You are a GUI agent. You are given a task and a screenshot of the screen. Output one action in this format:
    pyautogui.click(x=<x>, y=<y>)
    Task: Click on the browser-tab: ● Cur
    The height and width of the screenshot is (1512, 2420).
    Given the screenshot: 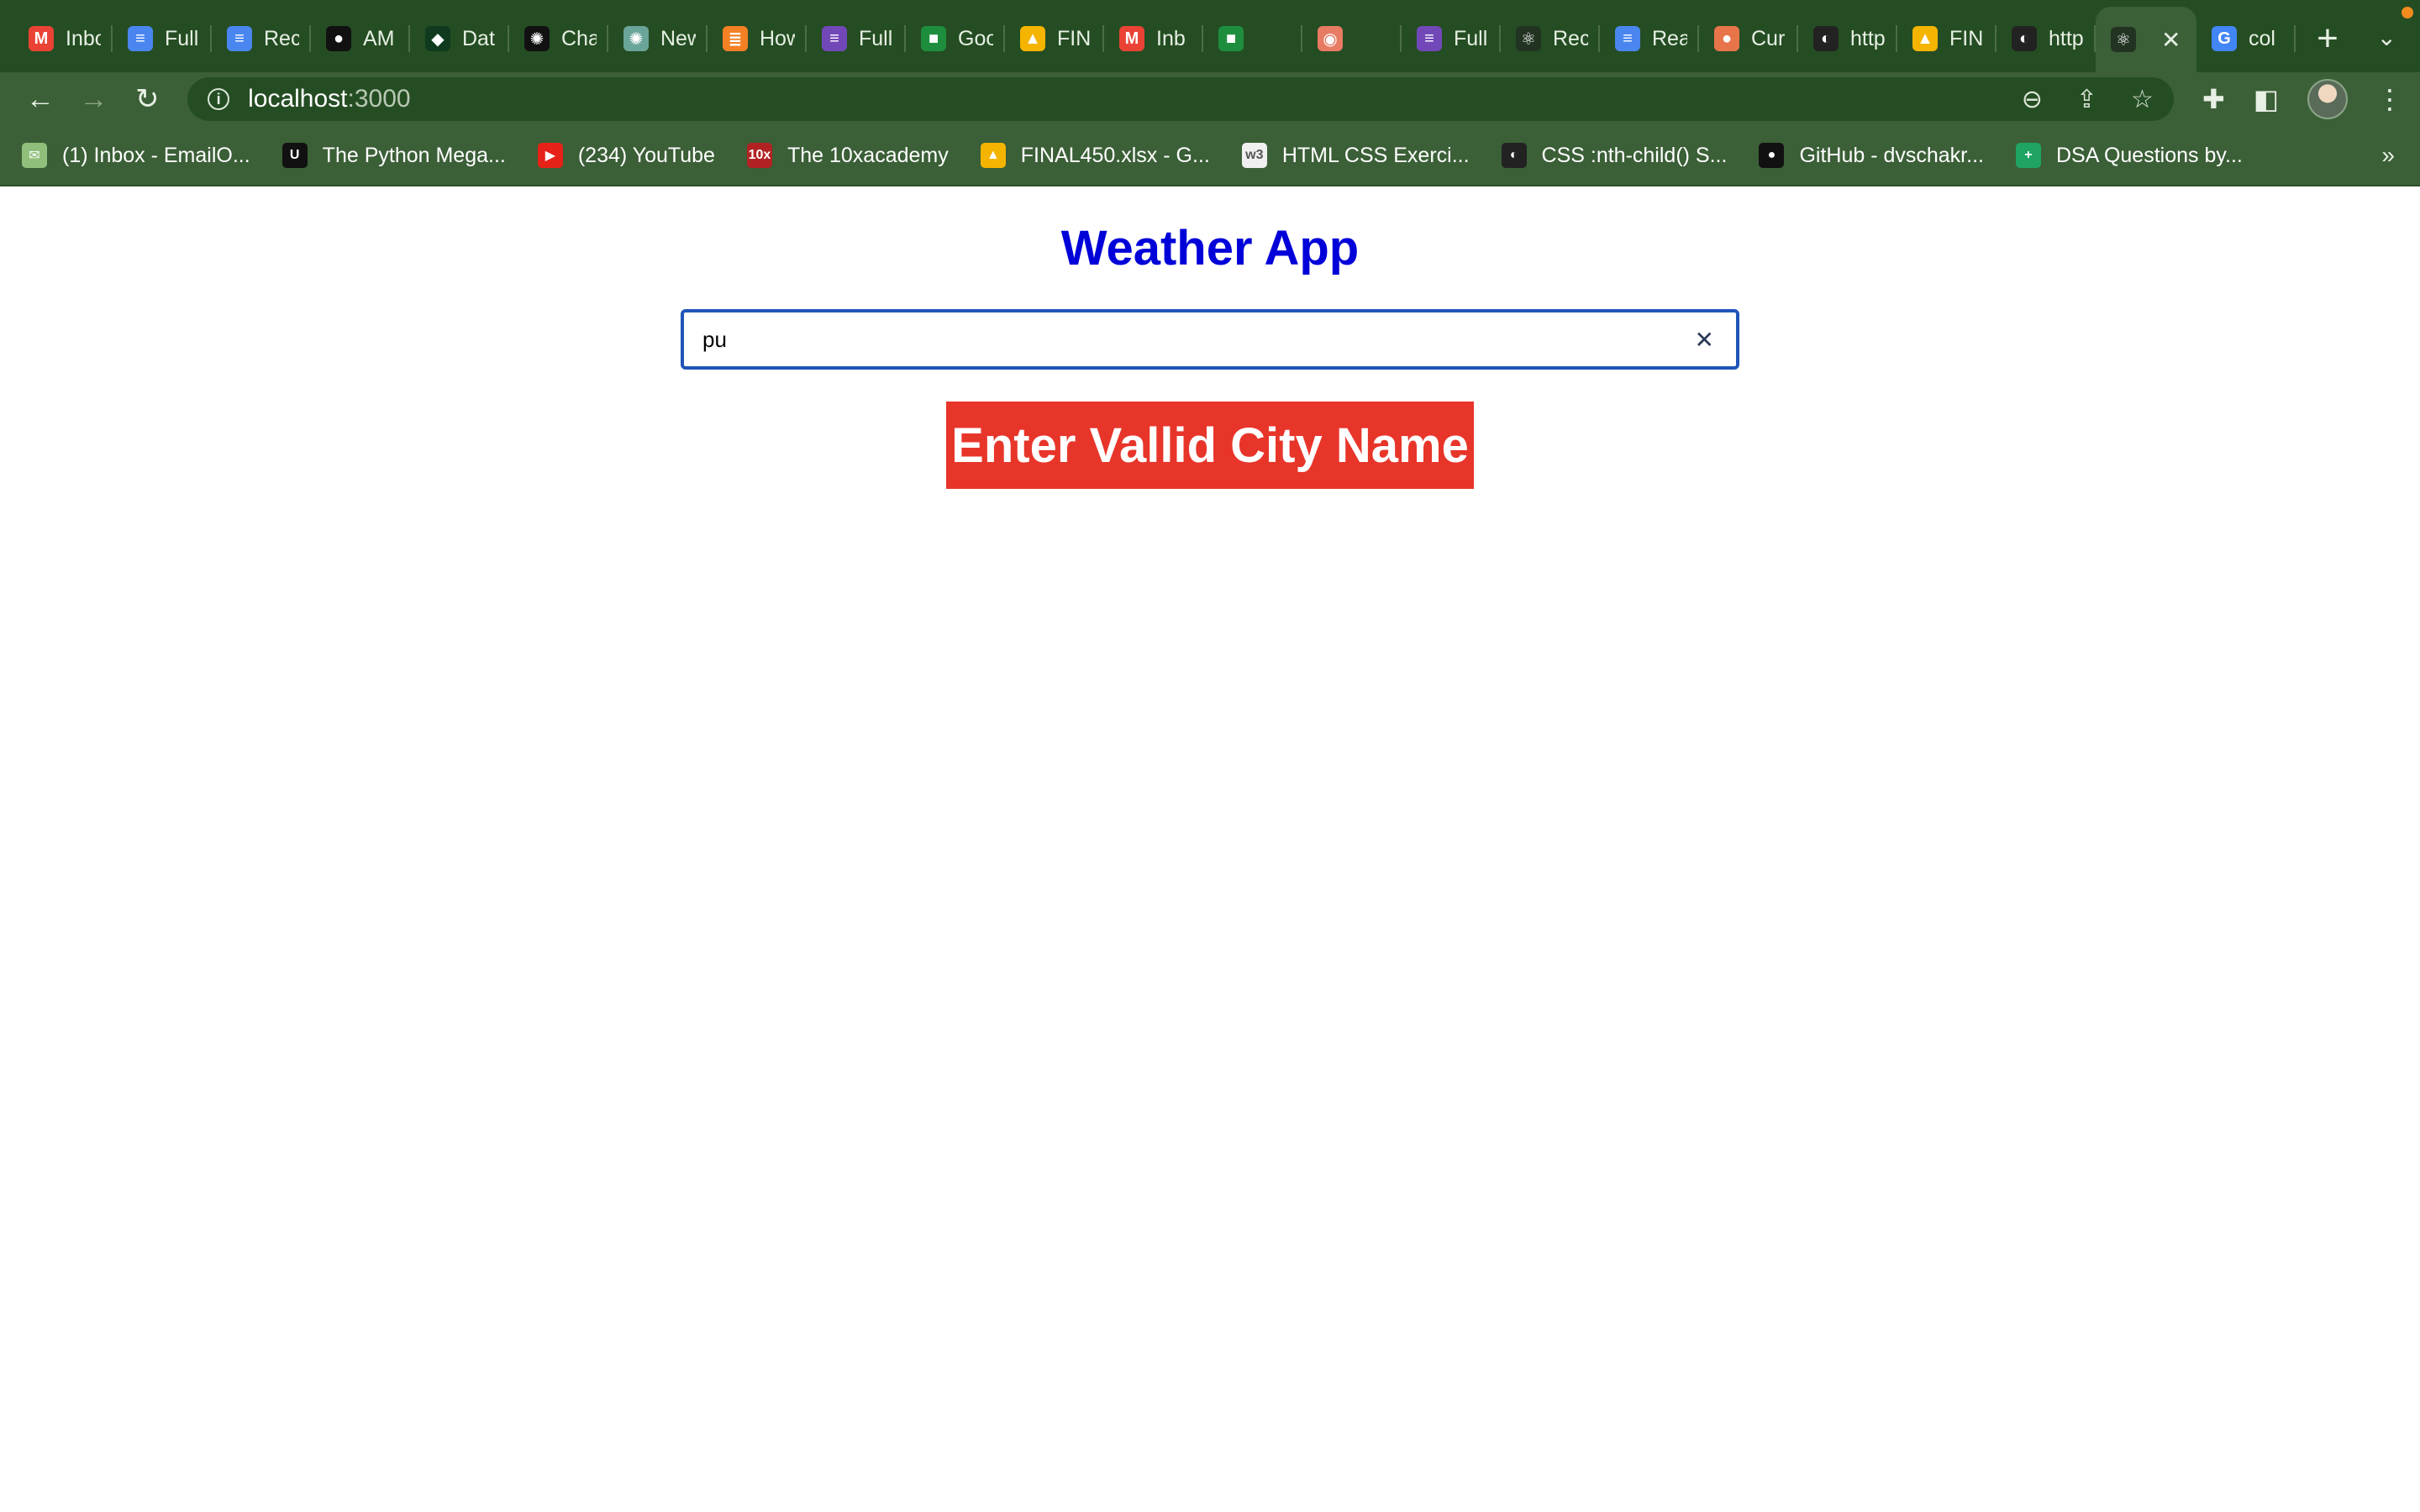 What is the action you would take?
    pyautogui.click(x=1748, y=38)
    